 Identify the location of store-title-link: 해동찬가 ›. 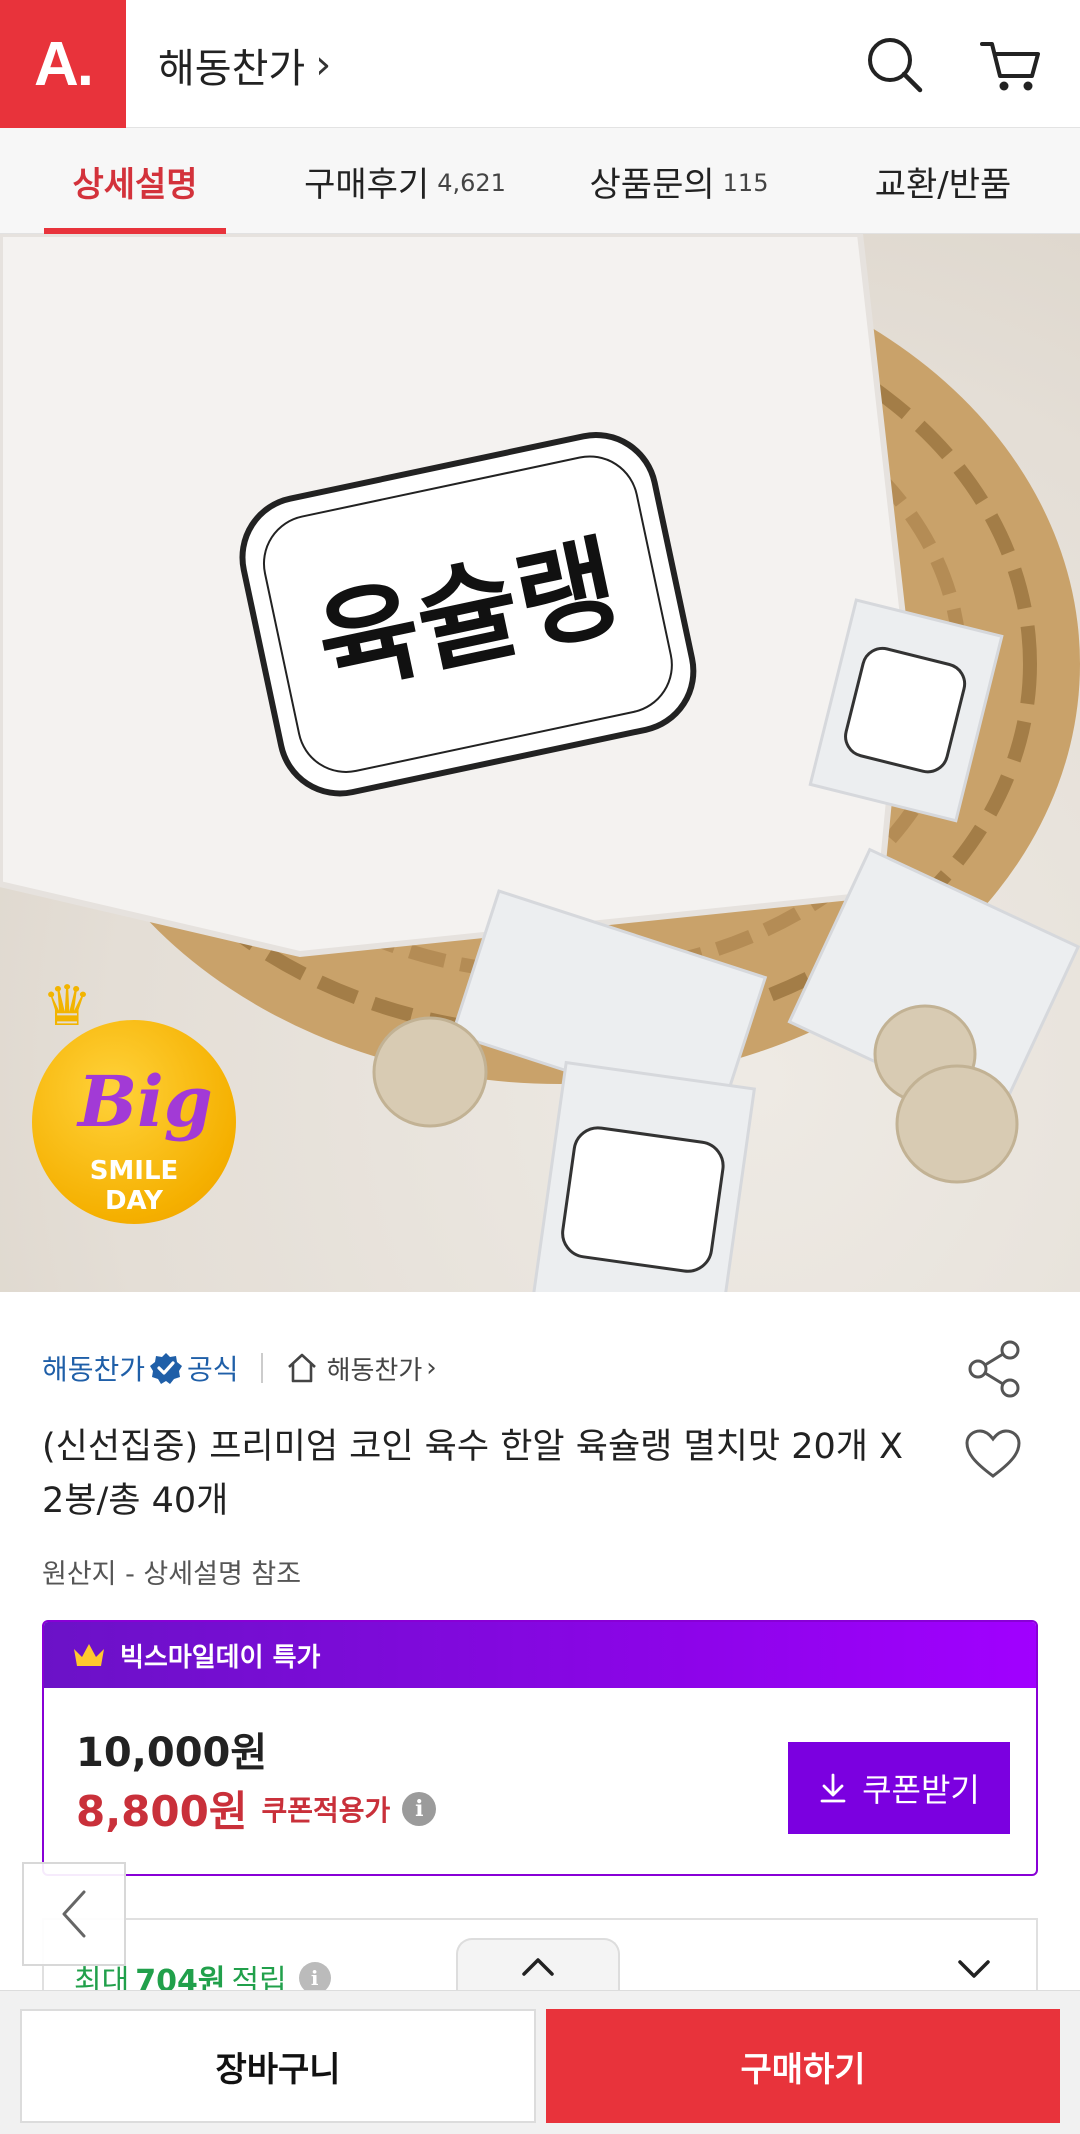
(244, 65).